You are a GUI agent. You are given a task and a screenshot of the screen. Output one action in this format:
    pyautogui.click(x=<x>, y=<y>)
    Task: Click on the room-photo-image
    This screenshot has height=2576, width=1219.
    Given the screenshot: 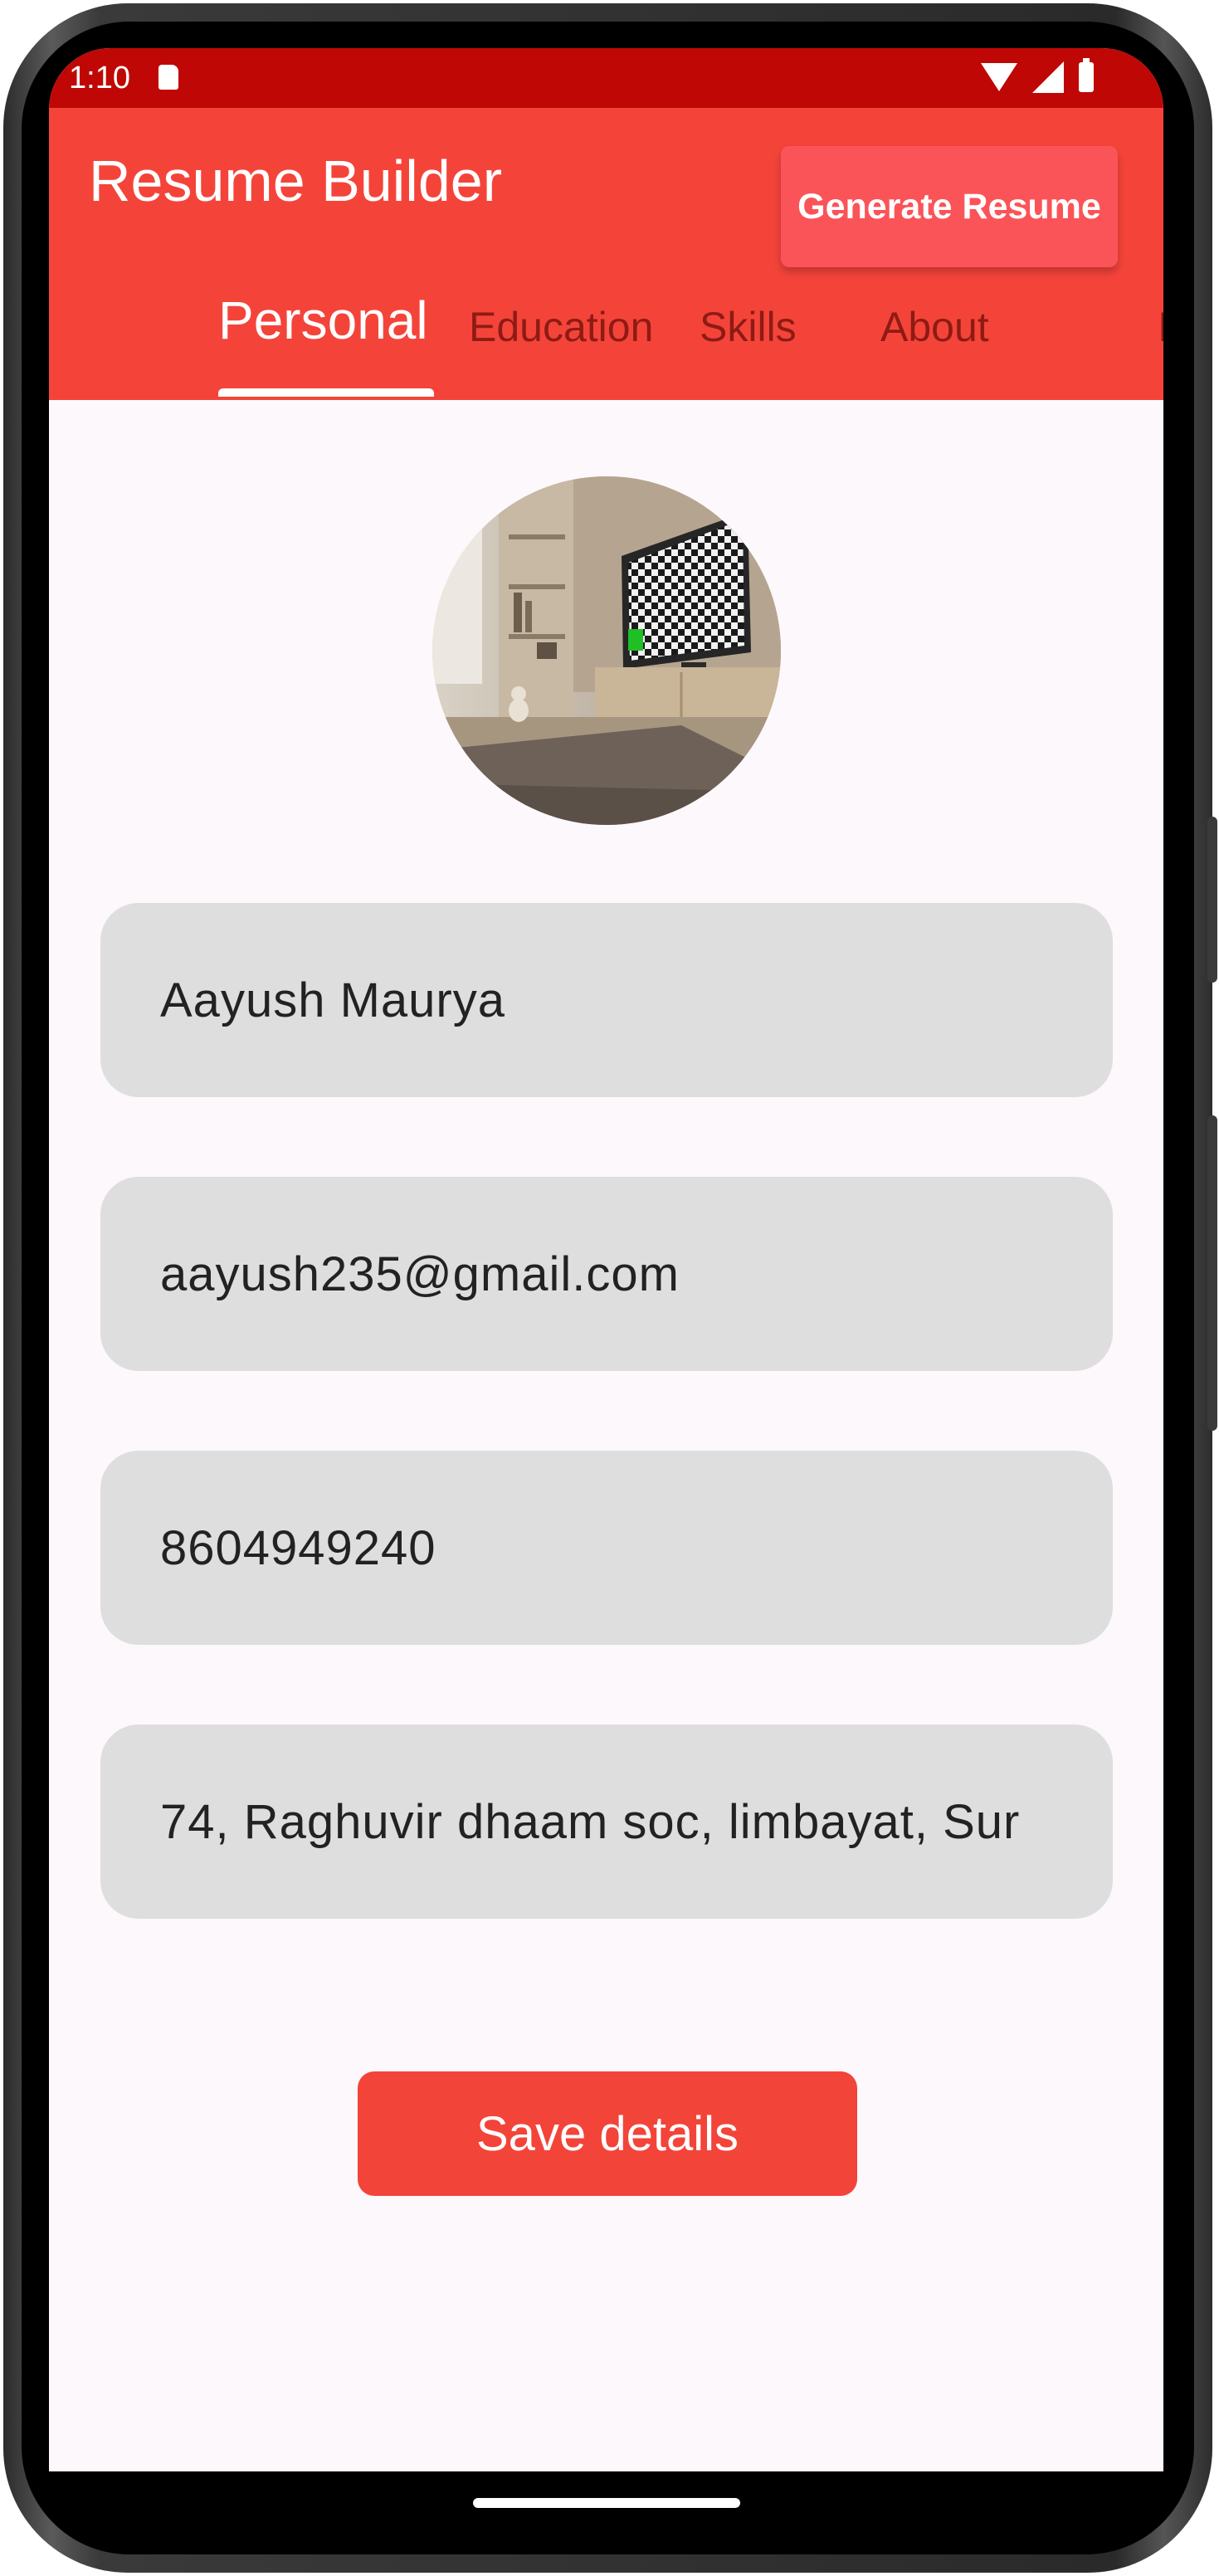 What is the action you would take?
    pyautogui.click(x=607, y=651)
    